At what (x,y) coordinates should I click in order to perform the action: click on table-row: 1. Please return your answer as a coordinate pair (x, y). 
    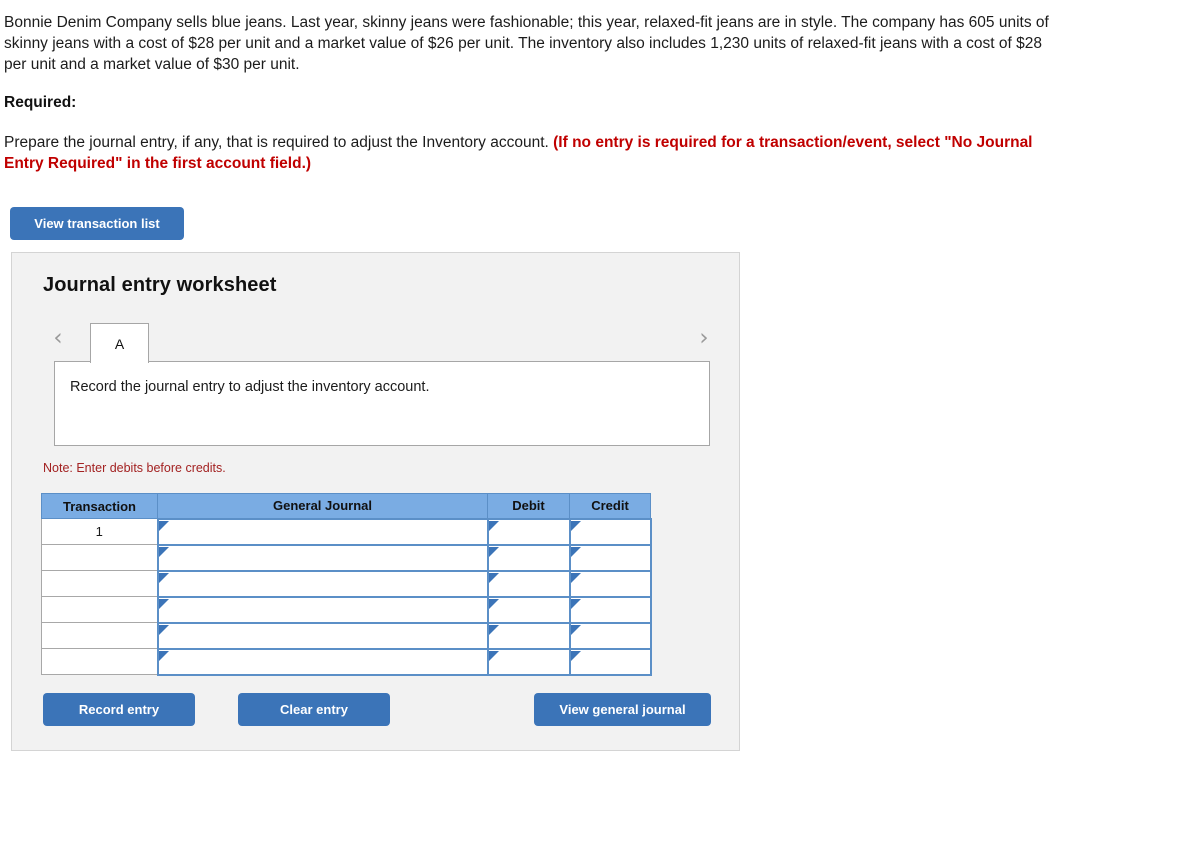
    Looking at the image, I should click on (346, 531).